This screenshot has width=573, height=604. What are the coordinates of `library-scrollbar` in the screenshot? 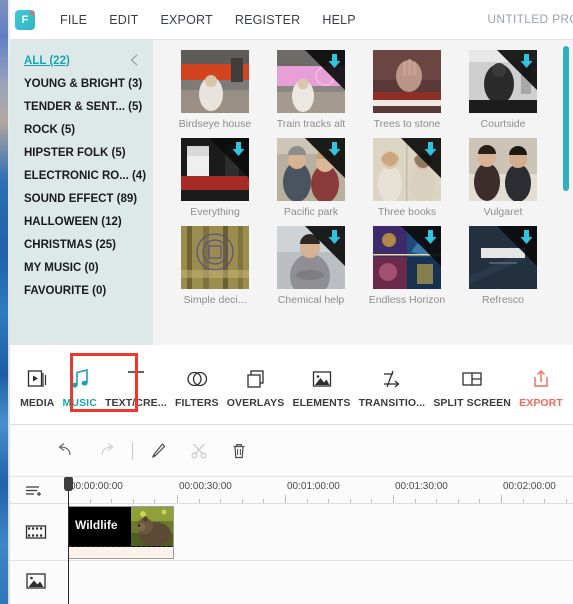 It's located at (566, 118).